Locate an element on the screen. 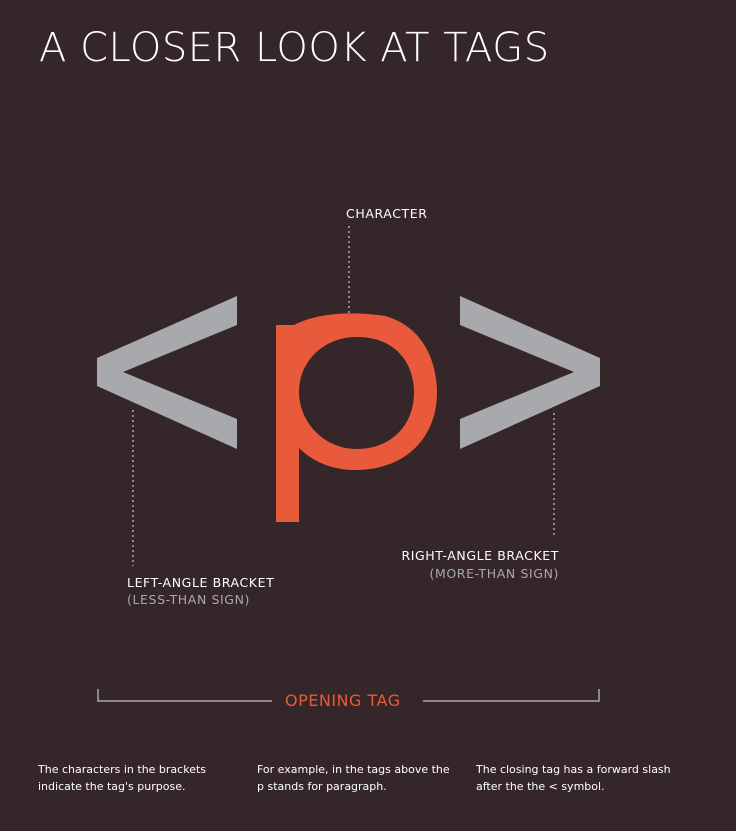 This screenshot has width=736, height=831. less-than-sign-label: (LESS-THAN SIGN) is located at coordinates (189, 599).